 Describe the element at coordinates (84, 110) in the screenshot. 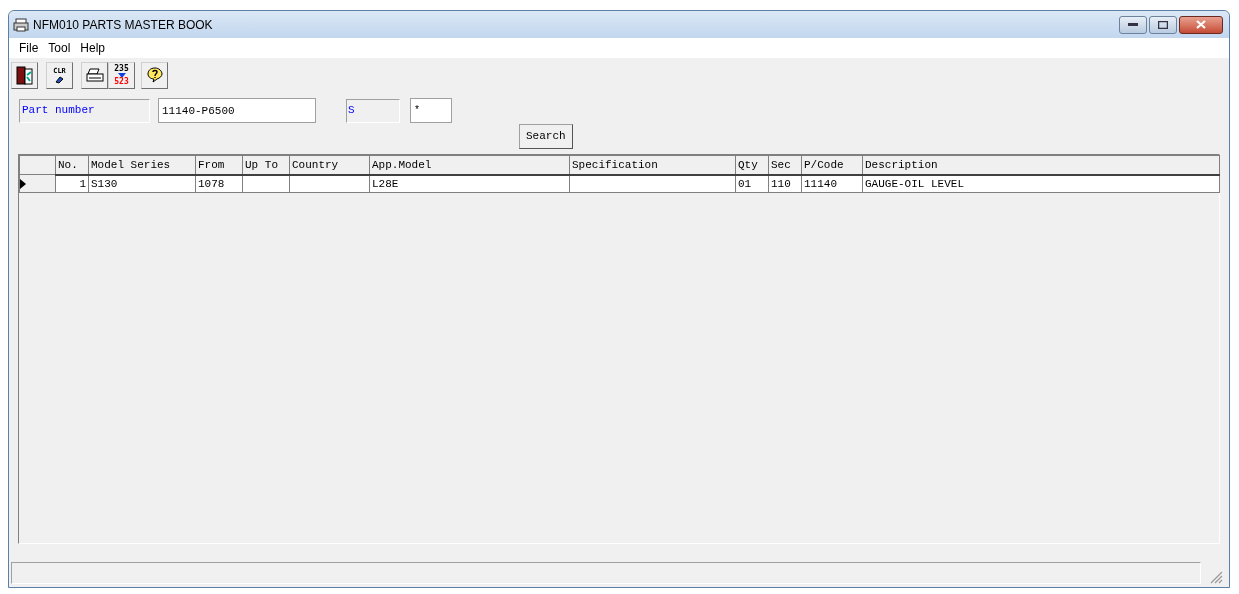

I see `field-label: Part number` at that location.